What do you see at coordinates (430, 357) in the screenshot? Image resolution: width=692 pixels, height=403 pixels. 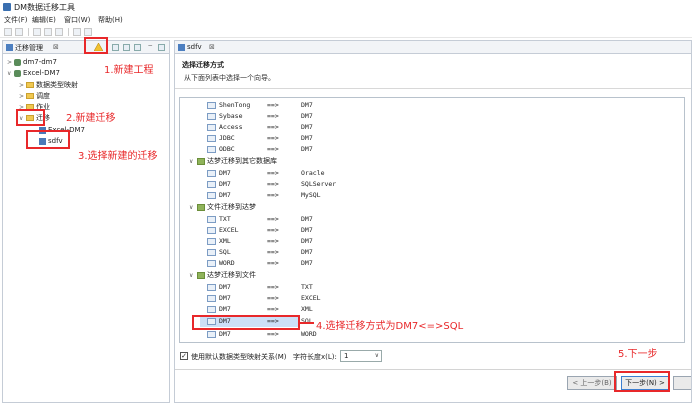 I see `options-row: ✓ 使用默认数据类型映射关系(M) 字符长度x(L): 1 ∨` at bounding box center [430, 357].